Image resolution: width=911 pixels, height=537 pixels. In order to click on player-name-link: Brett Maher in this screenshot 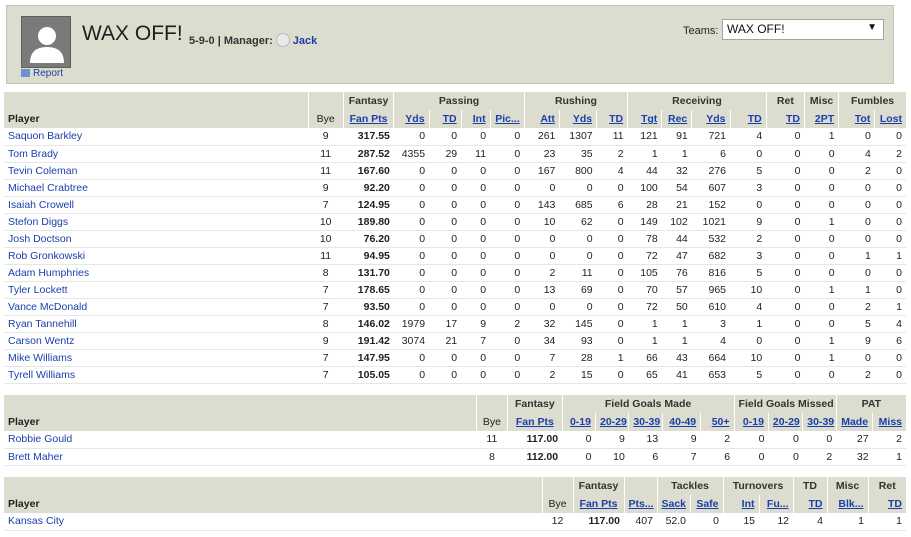, I will do `click(240, 457)`.